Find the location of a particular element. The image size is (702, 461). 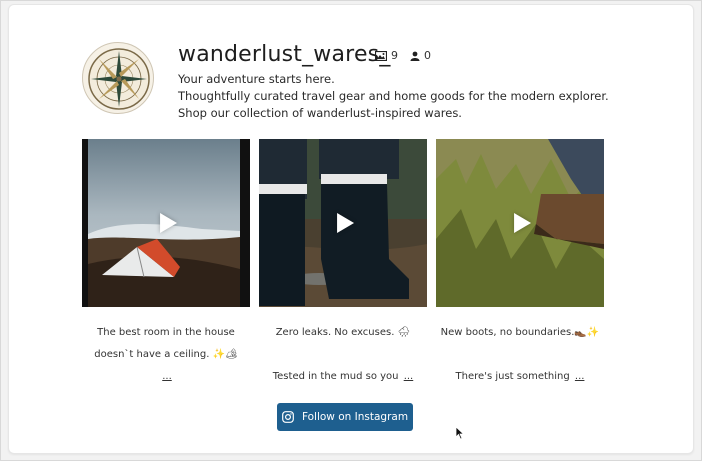

caption-text: There's just something is located at coordinates (512, 376).